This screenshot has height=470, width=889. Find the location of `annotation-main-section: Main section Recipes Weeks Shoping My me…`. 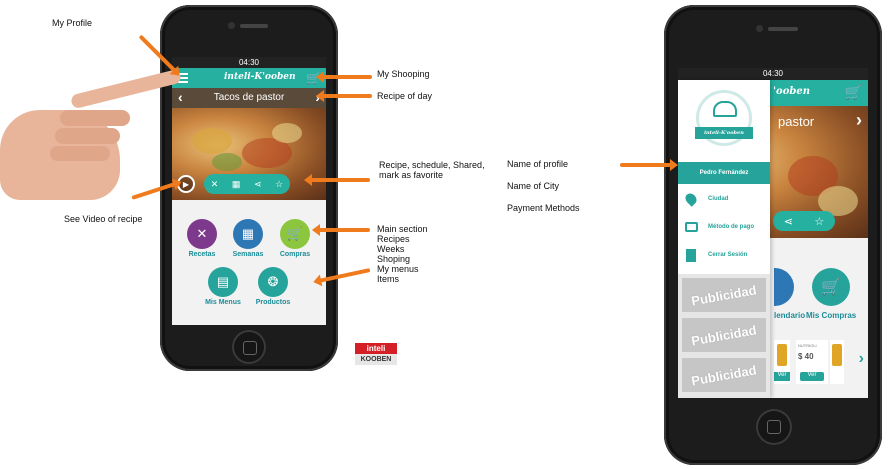

annotation-main-section: Main section Recipes Weeks Shoping My me… is located at coordinates (402, 254).